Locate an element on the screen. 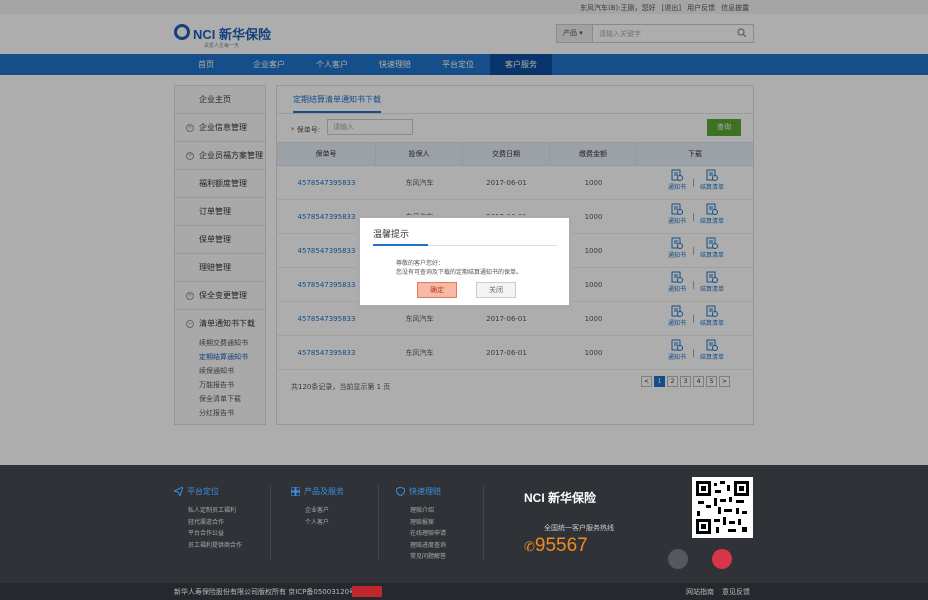 Image resolution: width=928 pixels, height=600 pixels. footer-link: 在线理赔申请 is located at coordinates (421, 534).